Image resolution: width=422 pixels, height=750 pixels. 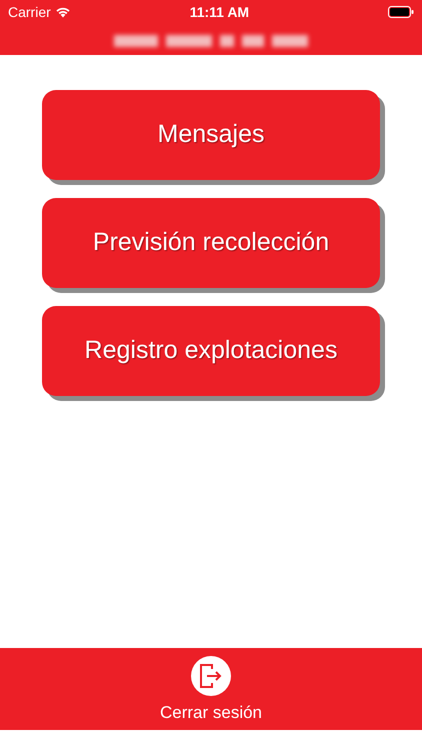 I want to click on battery-icon, so click(x=401, y=12).